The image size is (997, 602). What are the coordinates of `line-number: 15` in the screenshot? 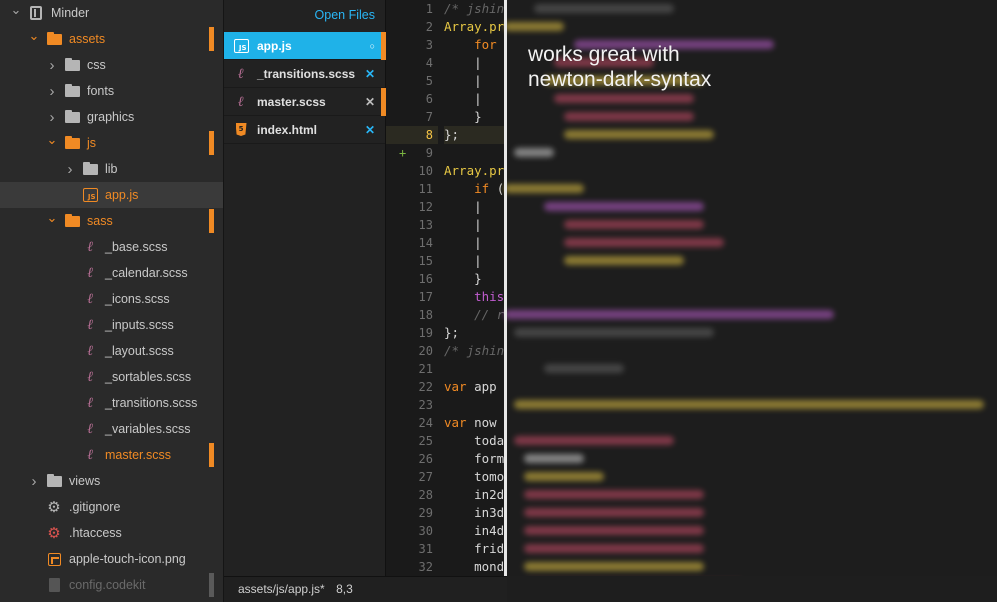 It's located at (425, 261).